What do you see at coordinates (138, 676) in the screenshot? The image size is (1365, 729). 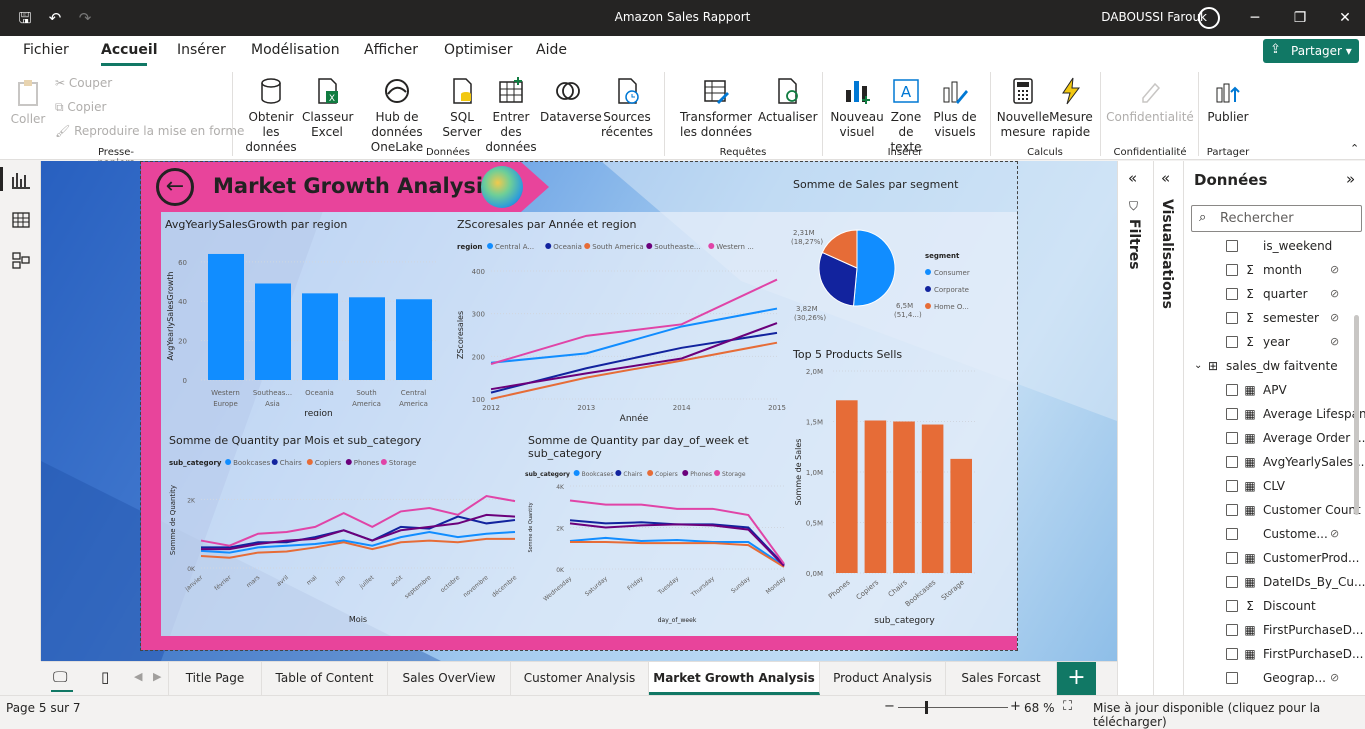 I see `prev-page-icon: ◀` at bounding box center [138, 676].